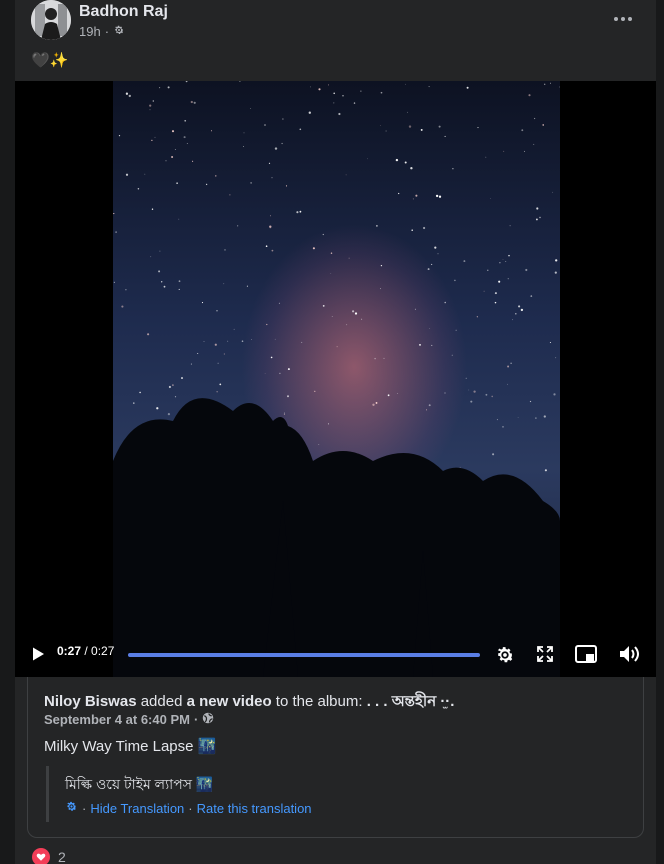  I want to click on settings-gear-icon, so click(505, 655).